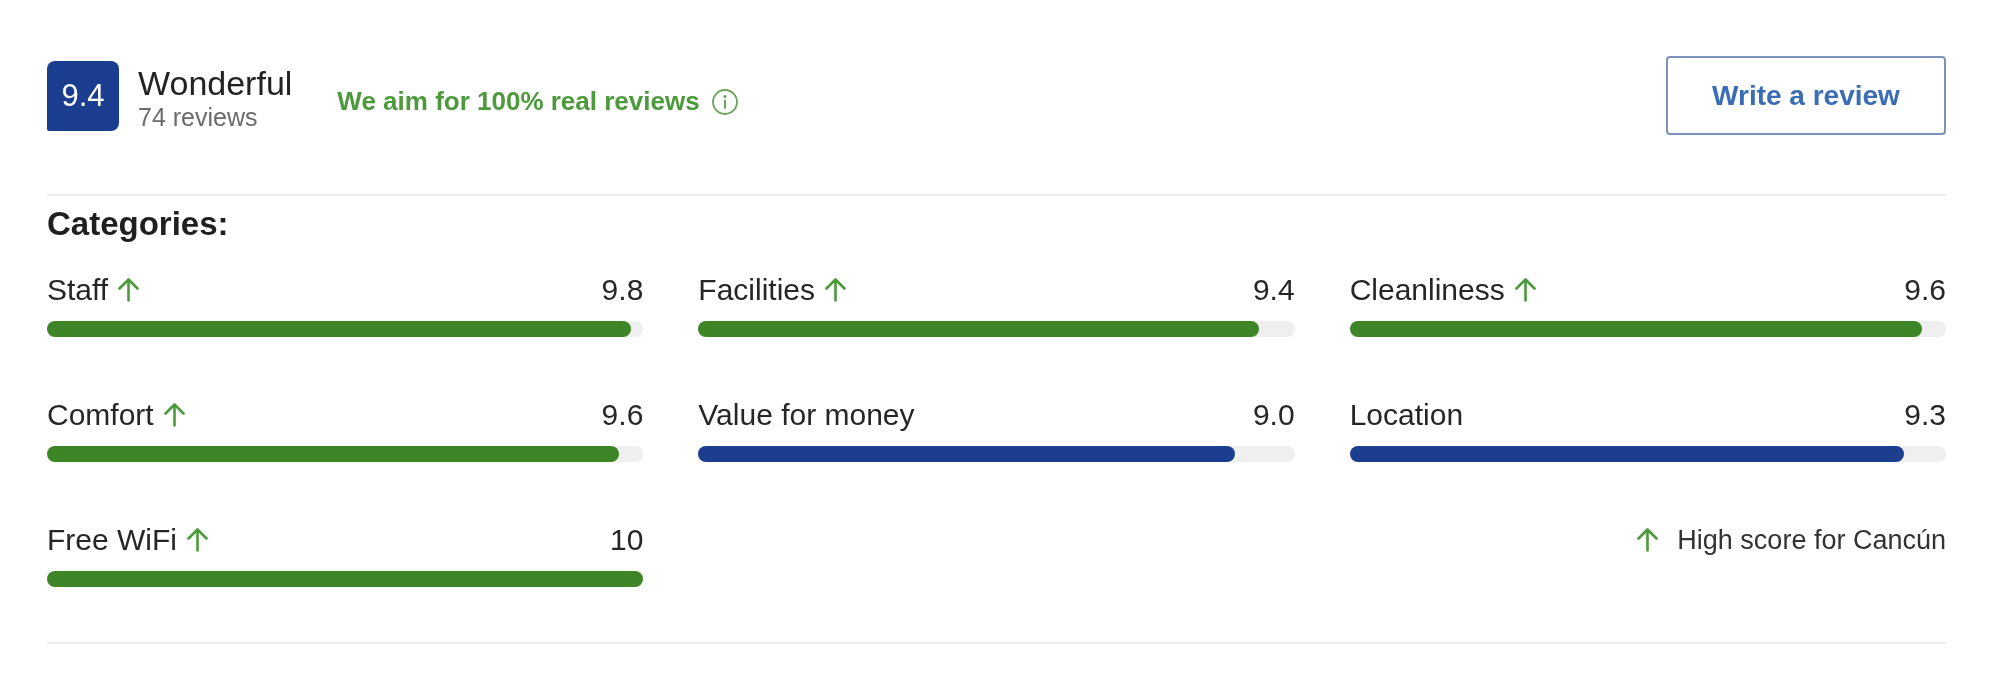 This screenshot has height=677, width=2000. What do you see at coordinates (757, 290) in the screenshot?
I see `category-label: Facilities` at bounding box center [757, 290].